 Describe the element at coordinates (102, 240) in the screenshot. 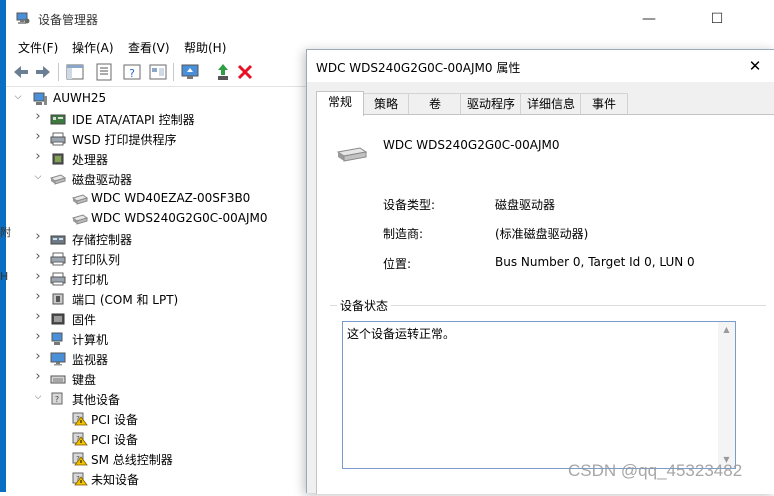

I see `tree-item-label: 存储控制器` at that location.